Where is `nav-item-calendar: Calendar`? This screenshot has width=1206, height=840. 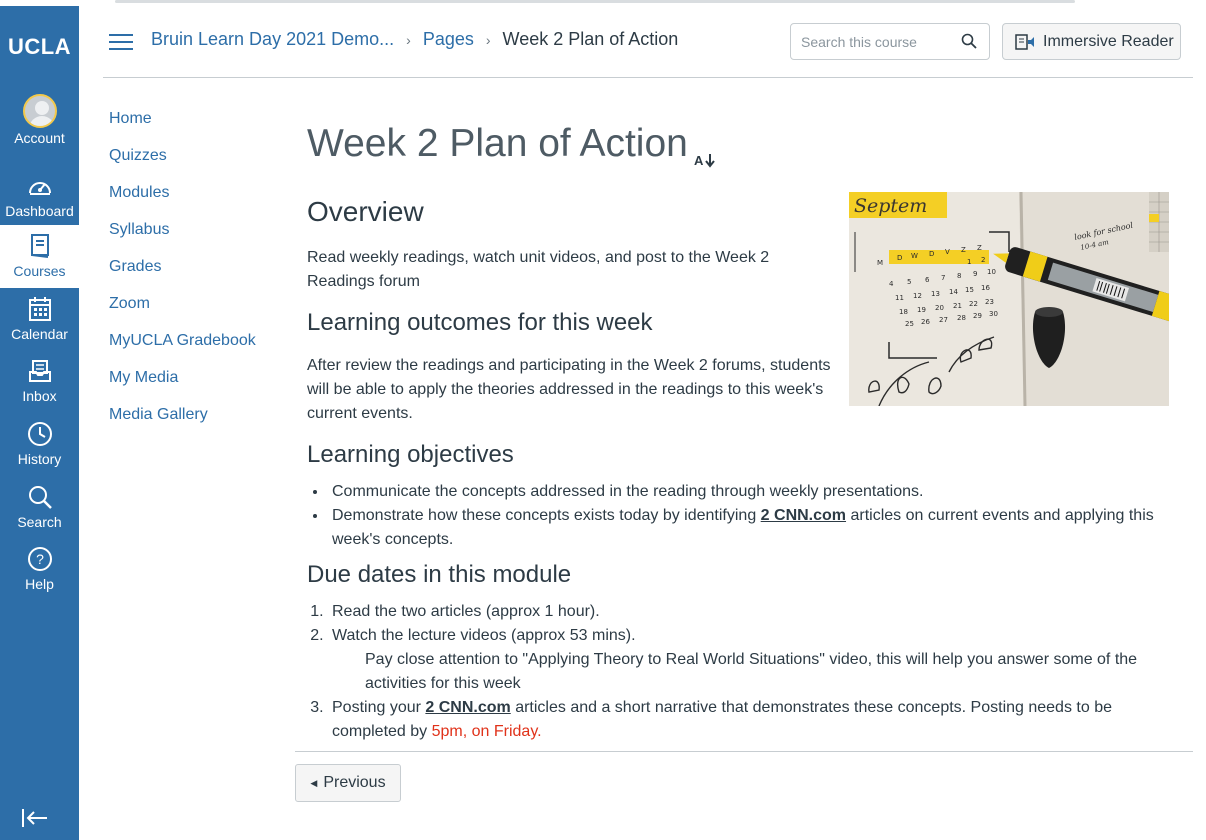
nav-item-calendar: Calendar is located at coordinates (39, 319).